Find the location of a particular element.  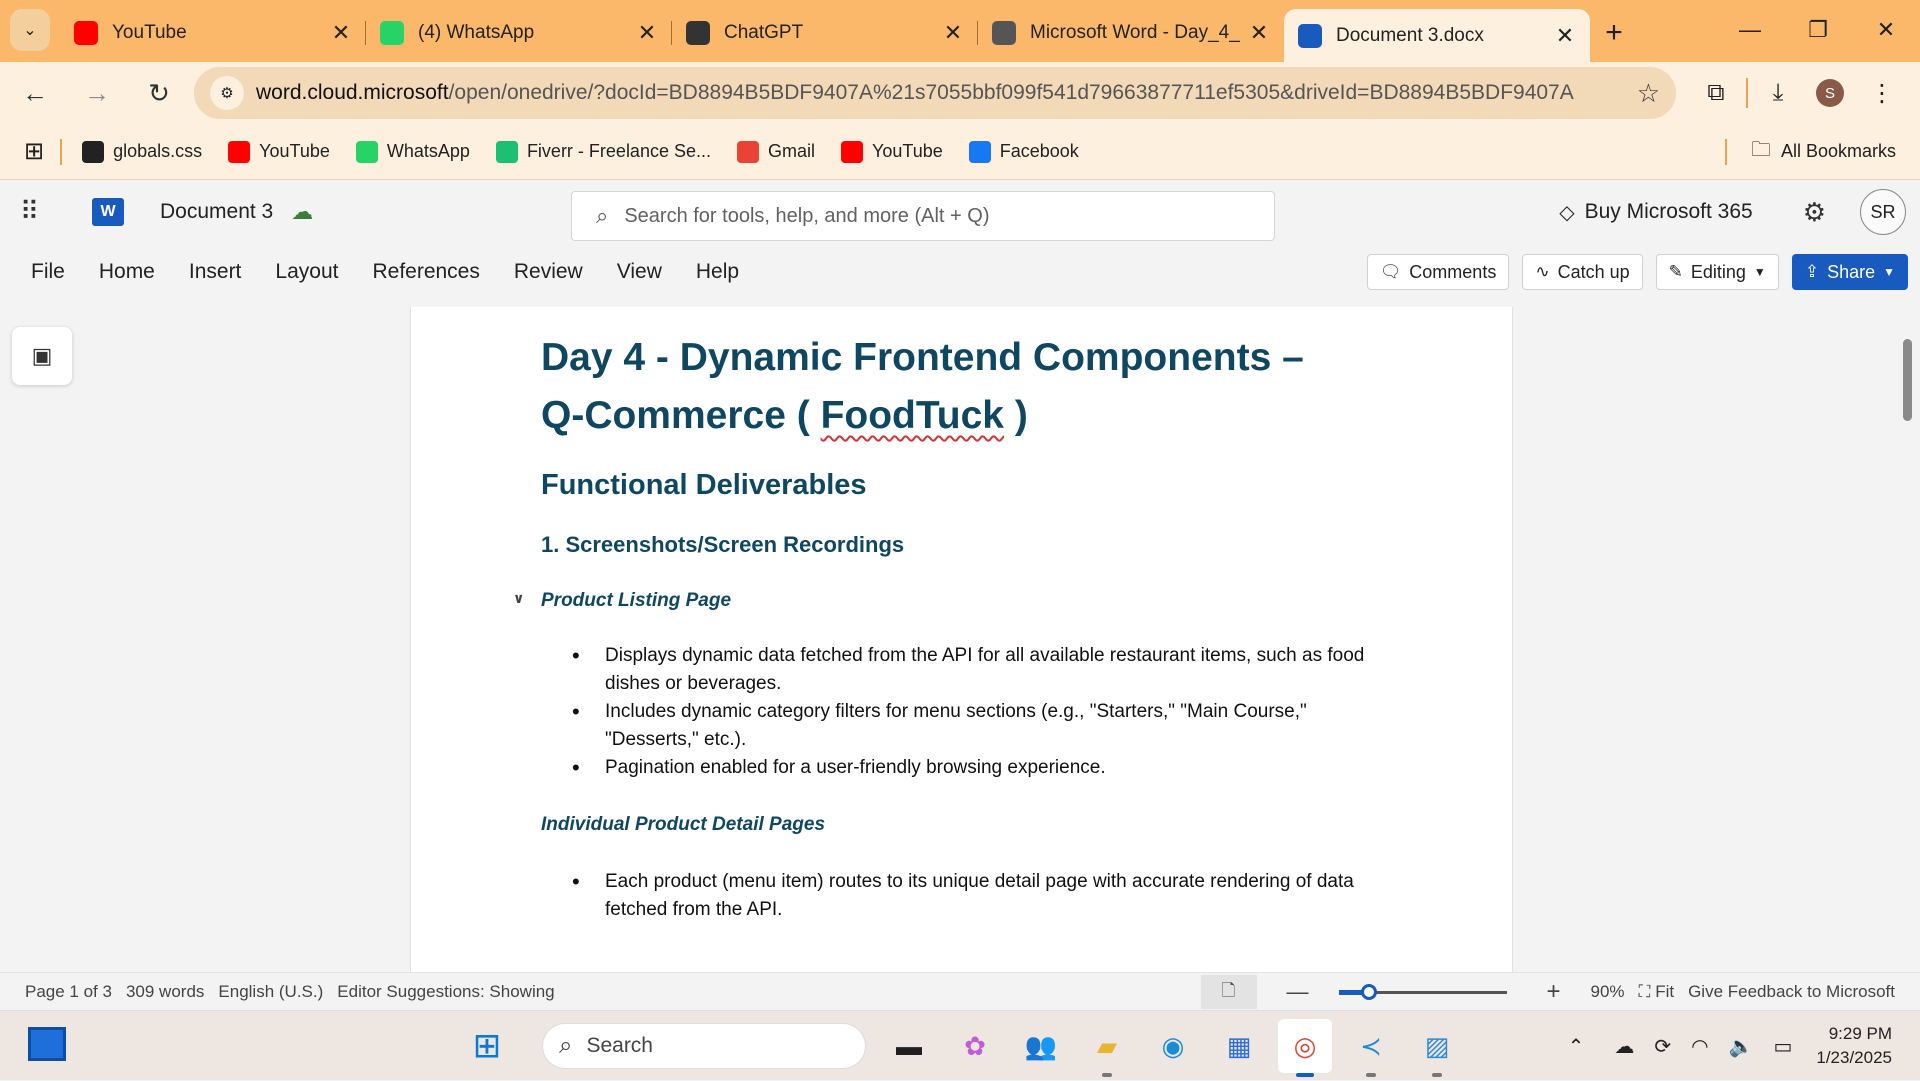

site-info-icon: ⚙ is located at coordinates (227, 93).